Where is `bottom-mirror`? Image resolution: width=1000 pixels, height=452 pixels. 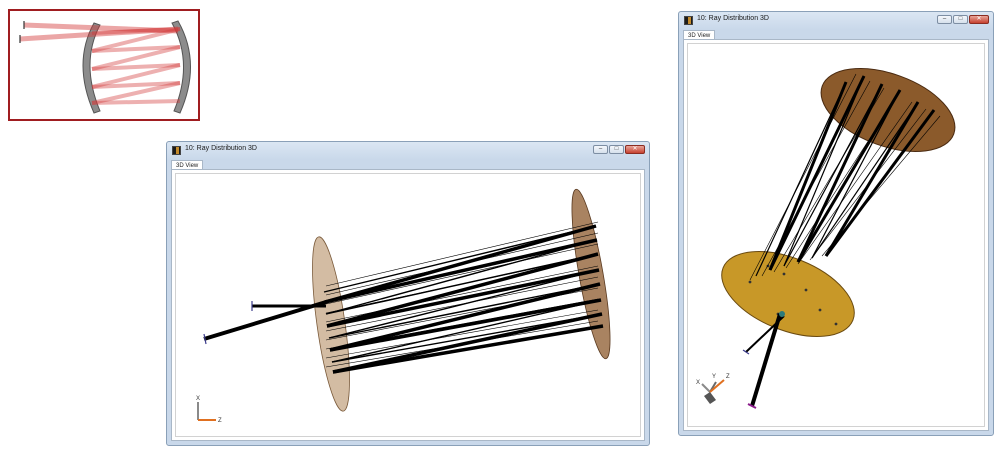
bottom-mirror is located at coordinates (788, 294).